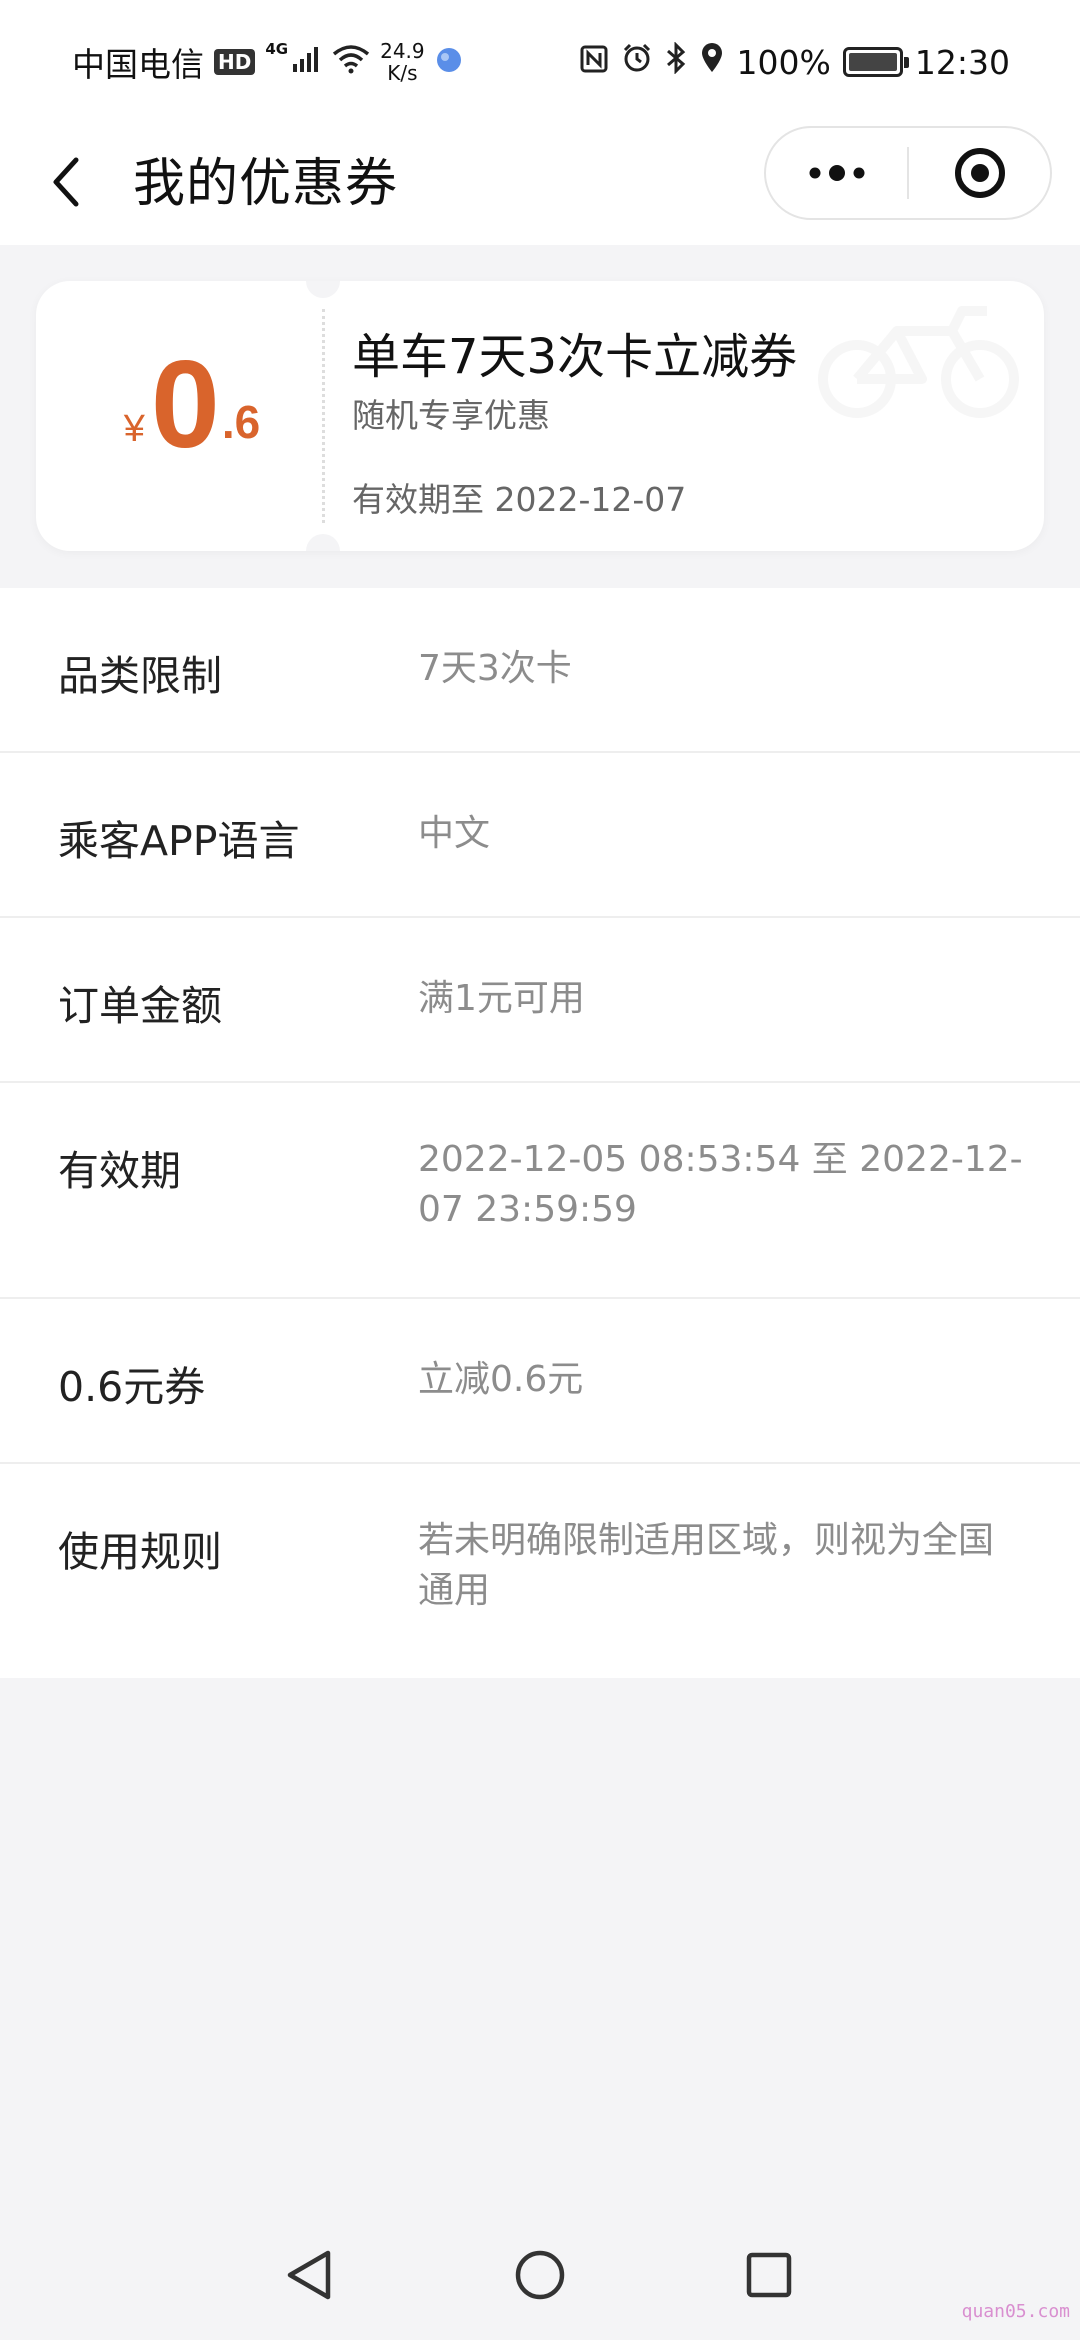 This screenshot has width=1080, height=2340. What do you see at coordinates (185, 405) in the screenshot?
I see `amount-integer: 0` at bounding box center [185, 405].